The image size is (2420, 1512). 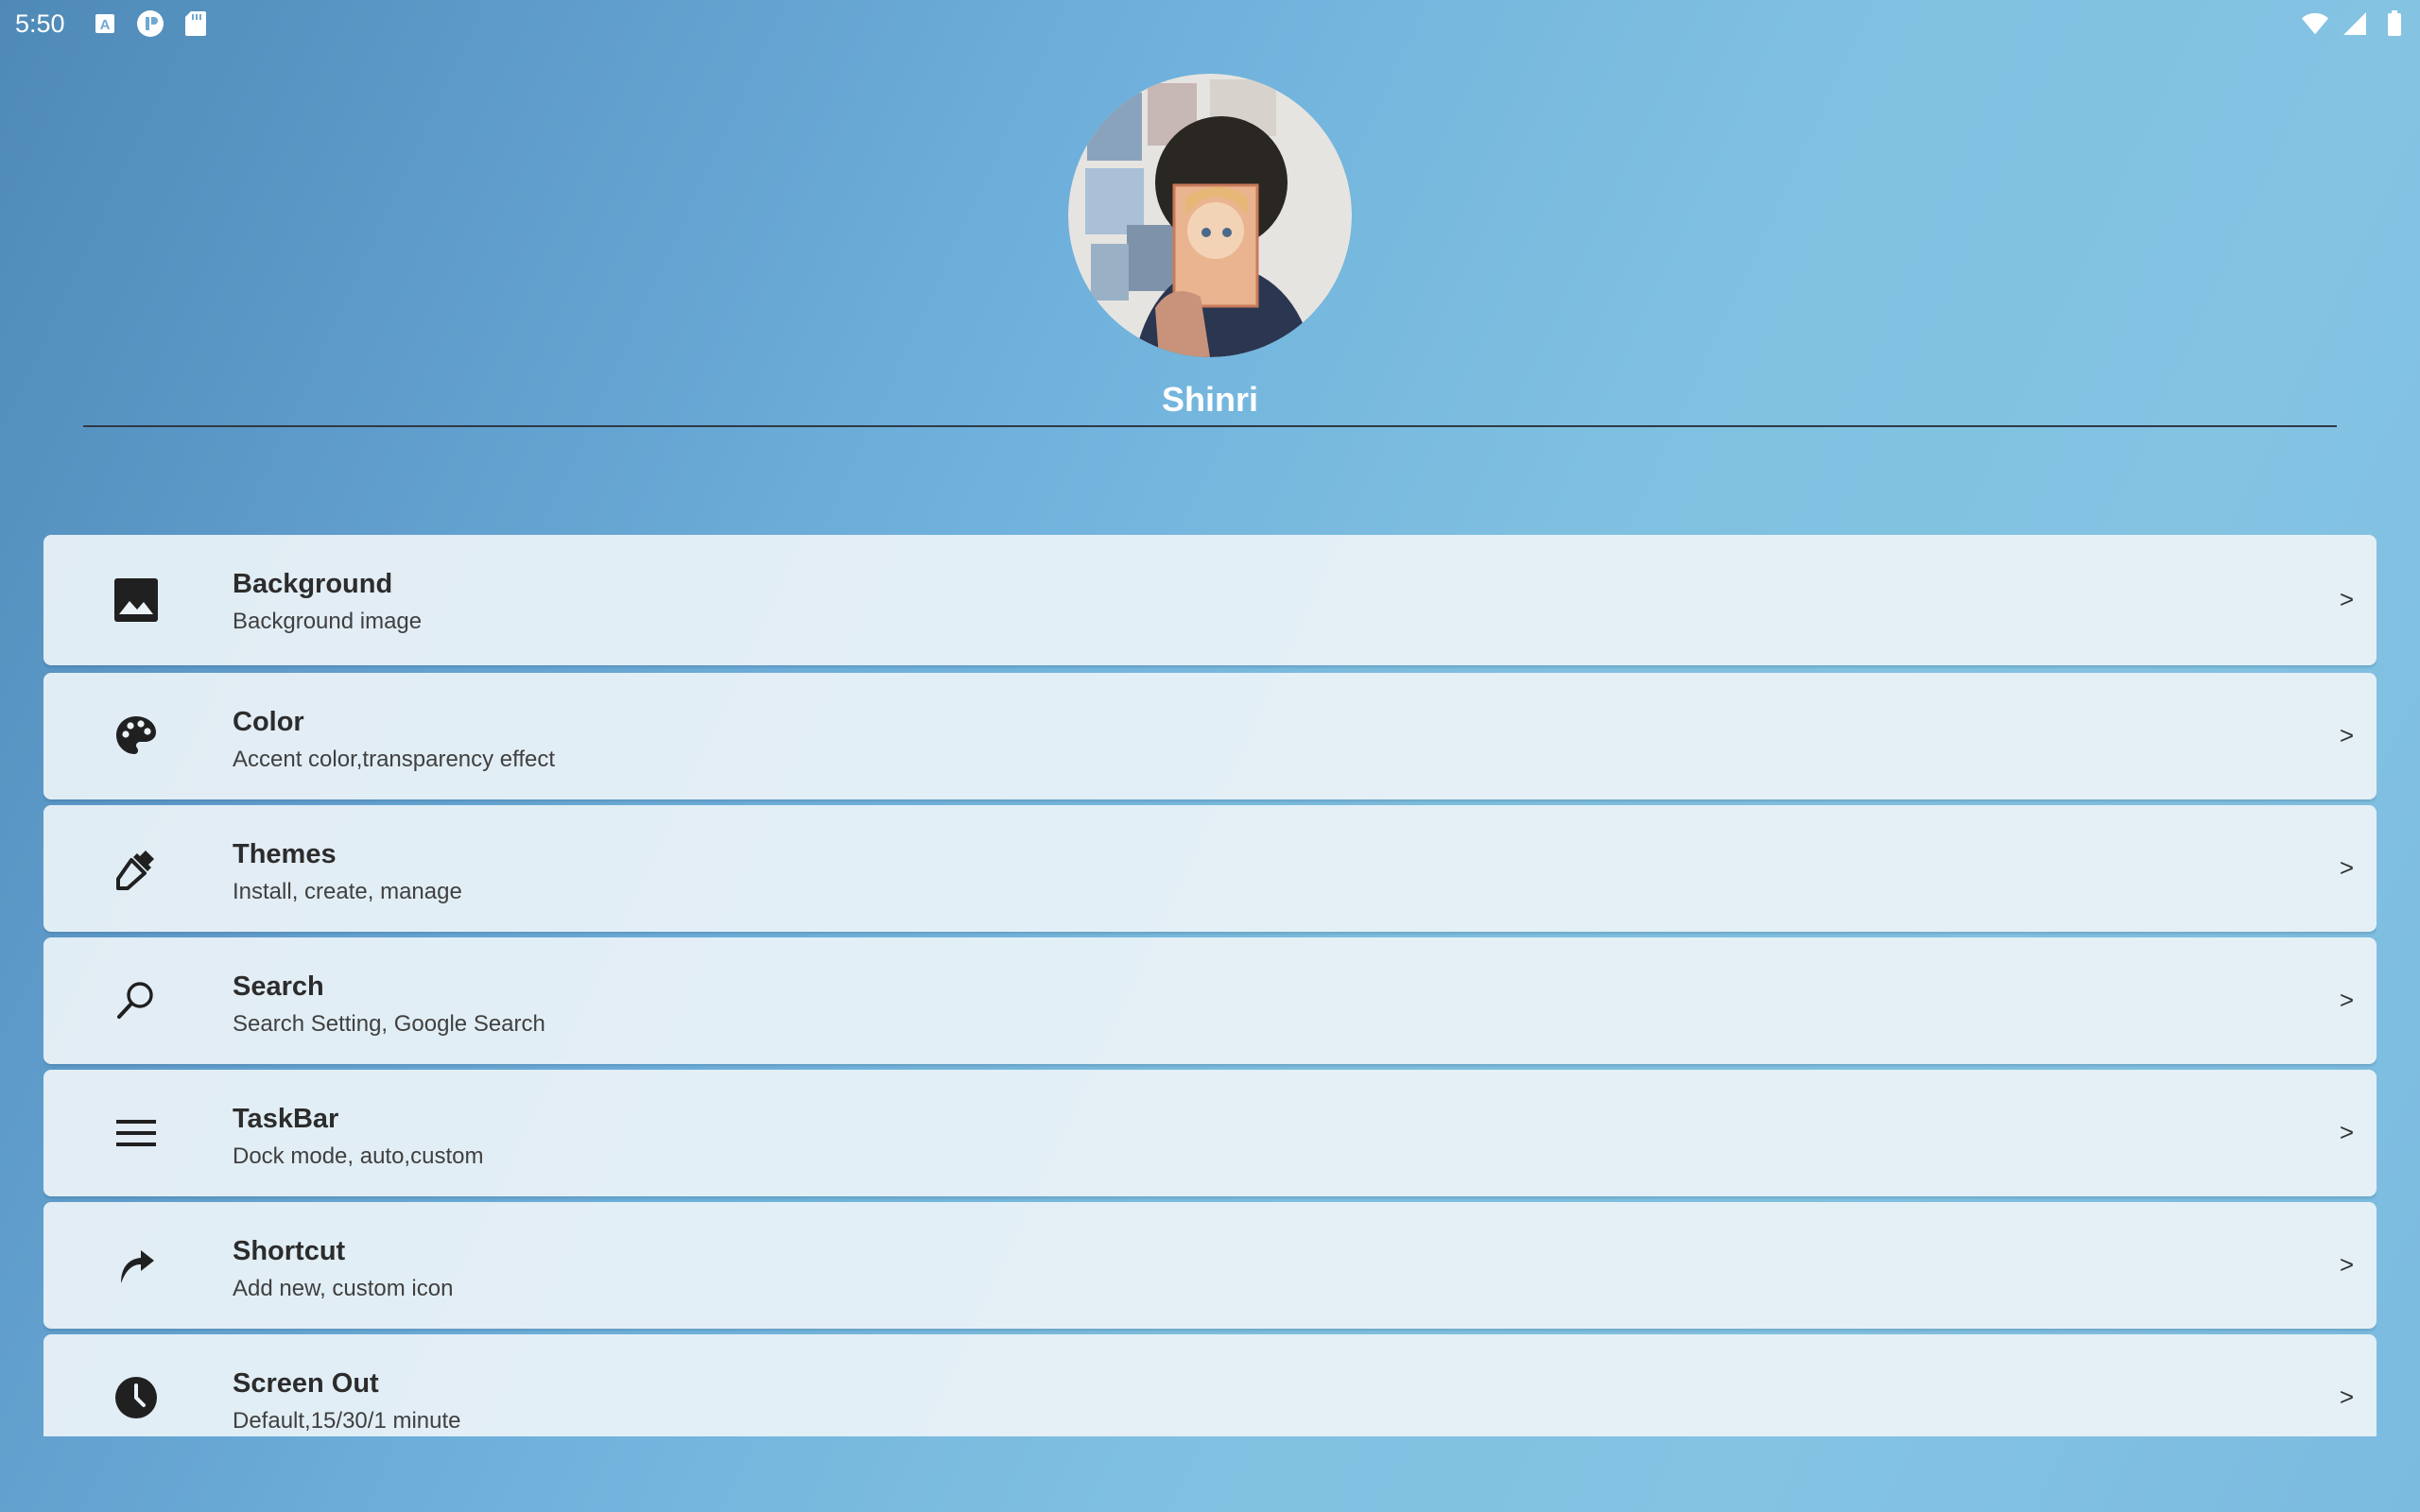 I want to click on svg-text: A, so click(x=105, y=25).